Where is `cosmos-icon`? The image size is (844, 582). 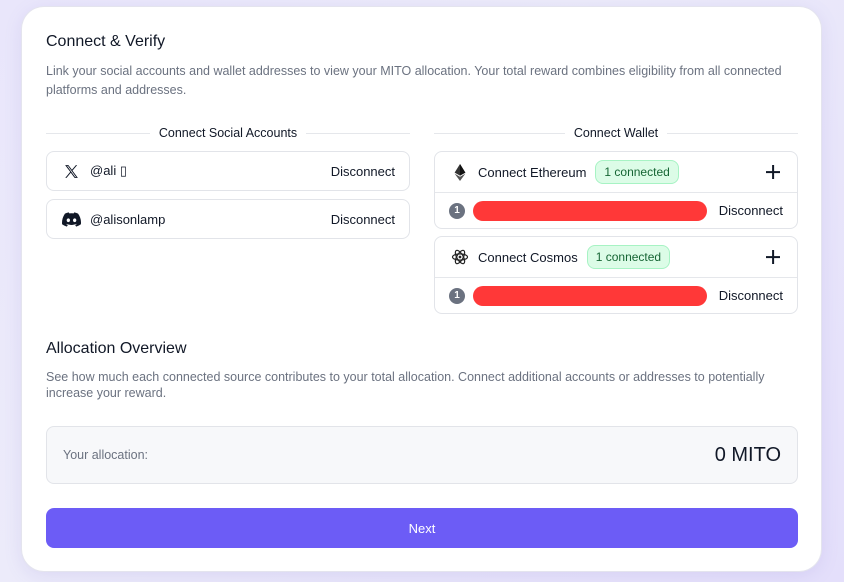 cosmos-icon is located at coordinates (460, 257).